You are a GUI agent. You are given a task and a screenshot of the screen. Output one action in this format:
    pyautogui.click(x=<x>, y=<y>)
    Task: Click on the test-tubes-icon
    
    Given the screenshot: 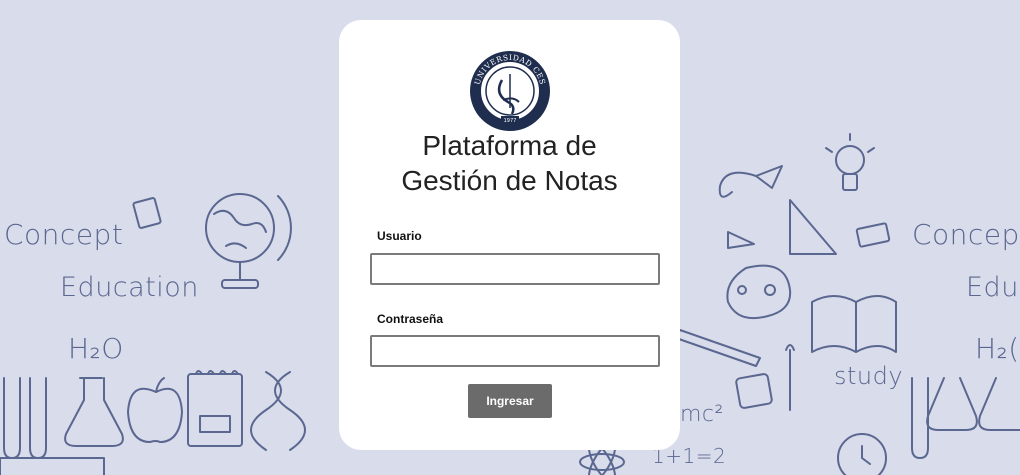 What is the action you would take?
    pyautogui.click(x=25, y=418)
    